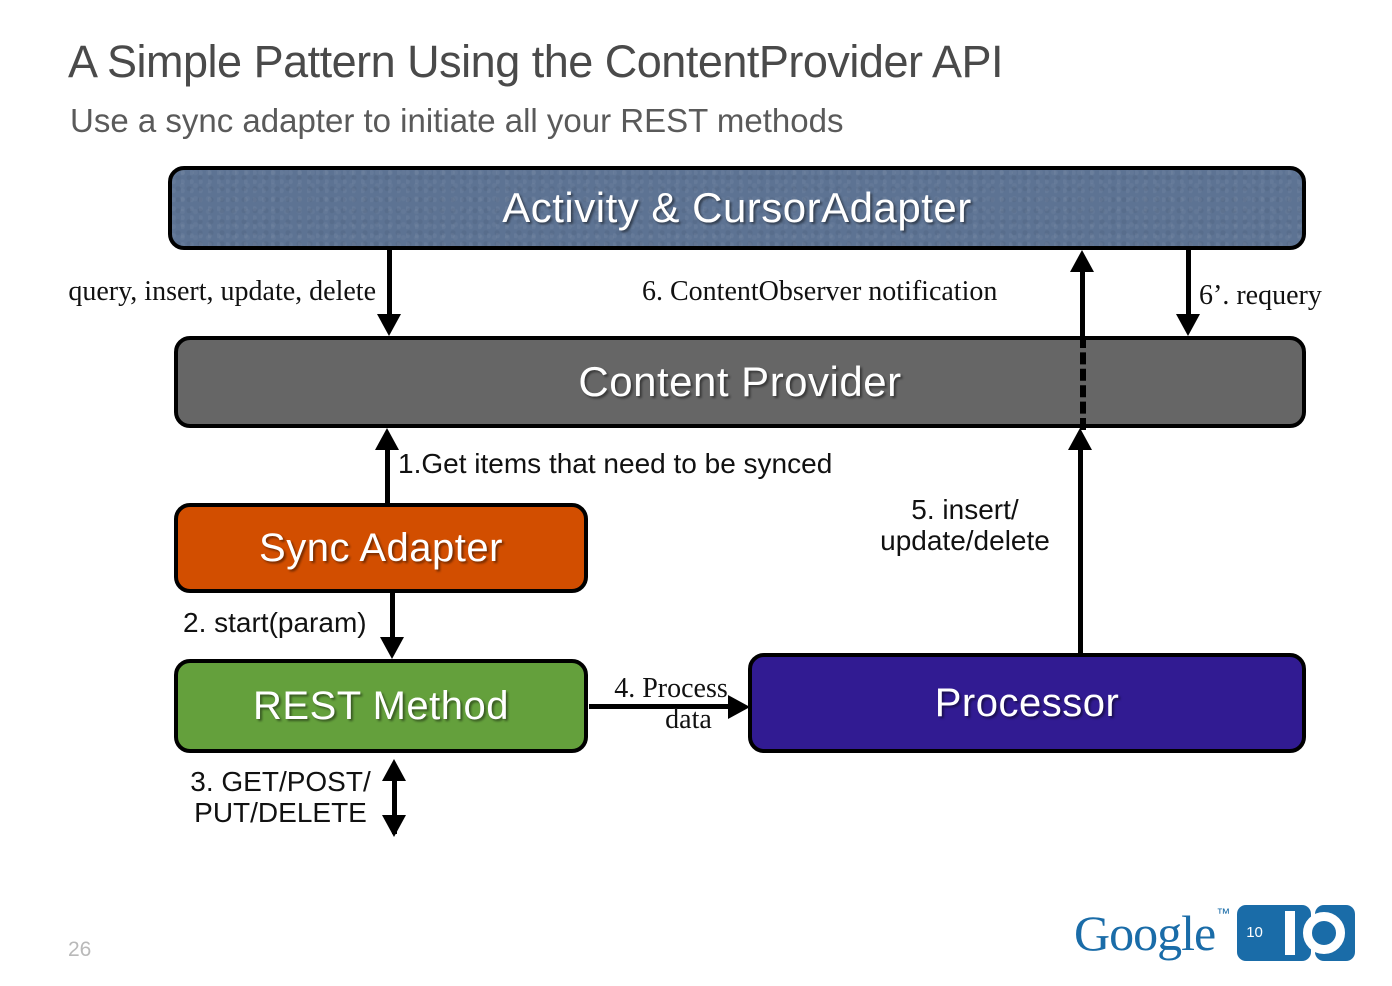 Image resolution: width=1392 pixels, height=986 pixels. I want to click on edge-label-start-param: 2. start(param), so click(275, 622).